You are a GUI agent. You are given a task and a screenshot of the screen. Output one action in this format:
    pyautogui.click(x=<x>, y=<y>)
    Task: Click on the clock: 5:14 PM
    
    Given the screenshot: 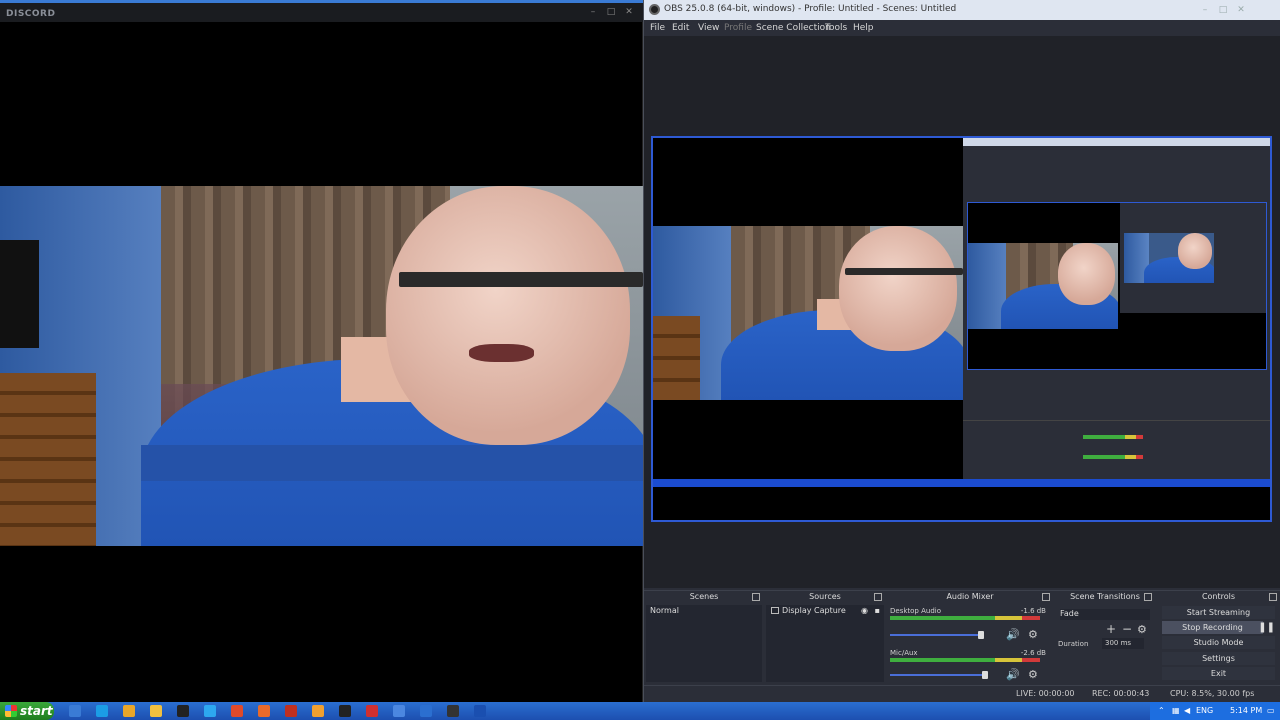 What is the action you would take?
    pyautogui.click(x=1246, y=711)
    